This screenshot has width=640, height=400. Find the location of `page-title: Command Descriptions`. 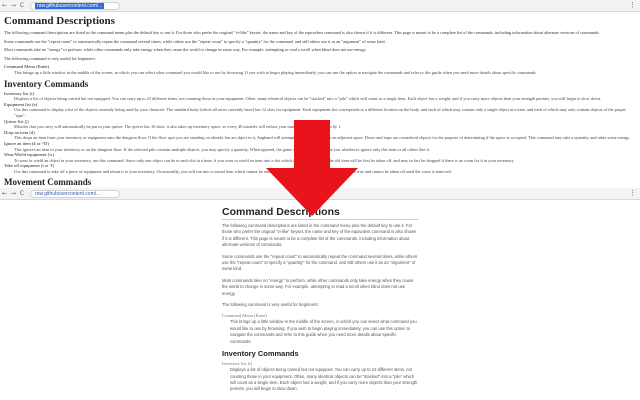

page-title: Command Descriptions is located at coordinates (59, 21).